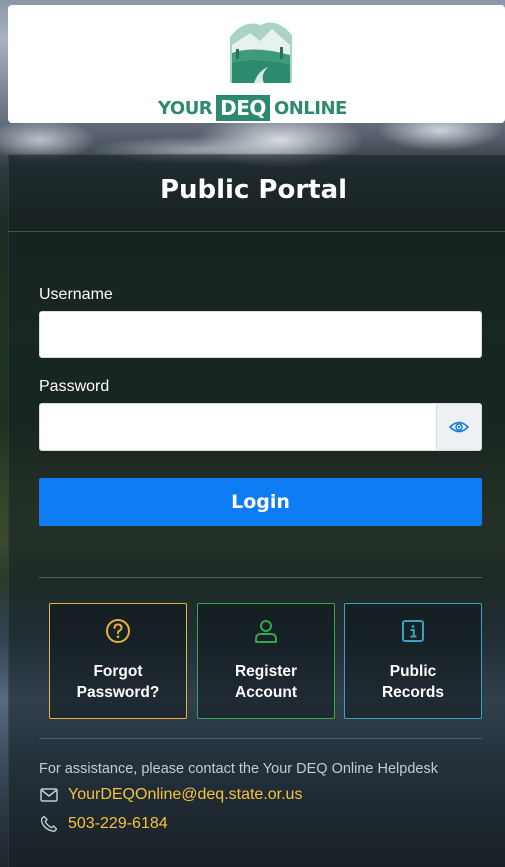  Describe the element at coordinates (260, 502) in the screenshot. I see `login-button: Login` at that location.